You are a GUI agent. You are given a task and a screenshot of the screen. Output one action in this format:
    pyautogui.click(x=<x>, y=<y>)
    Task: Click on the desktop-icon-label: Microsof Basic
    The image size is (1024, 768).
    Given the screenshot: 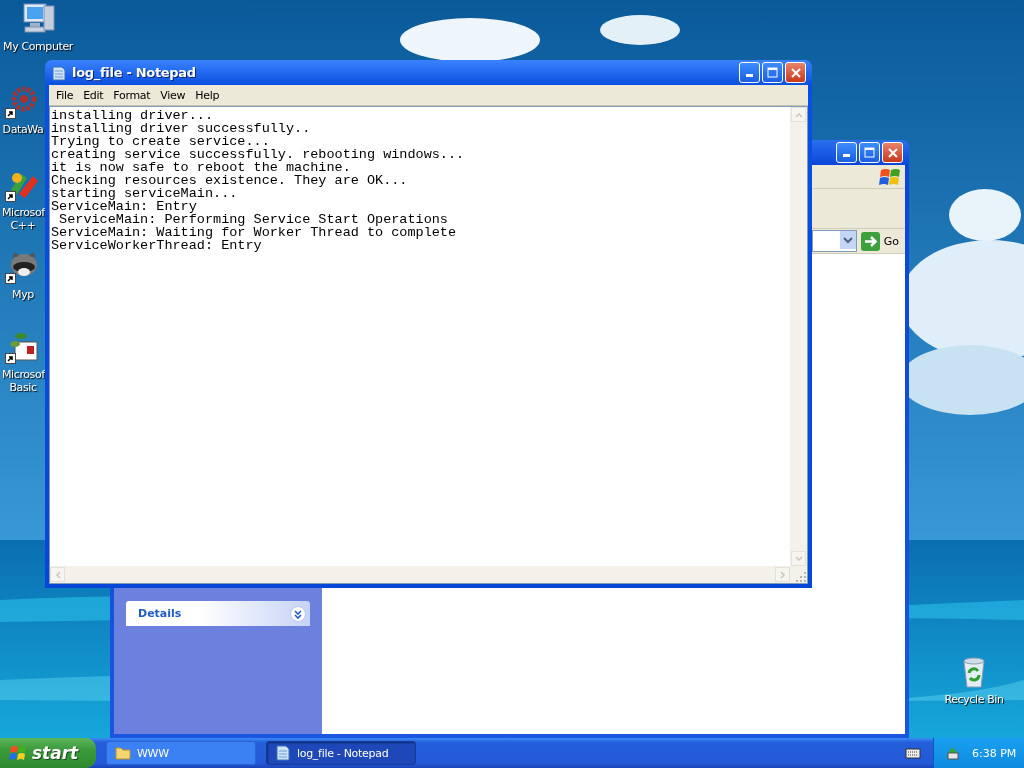 What is the action you would take?
    pyautogui.click(x=23, y=381)
    